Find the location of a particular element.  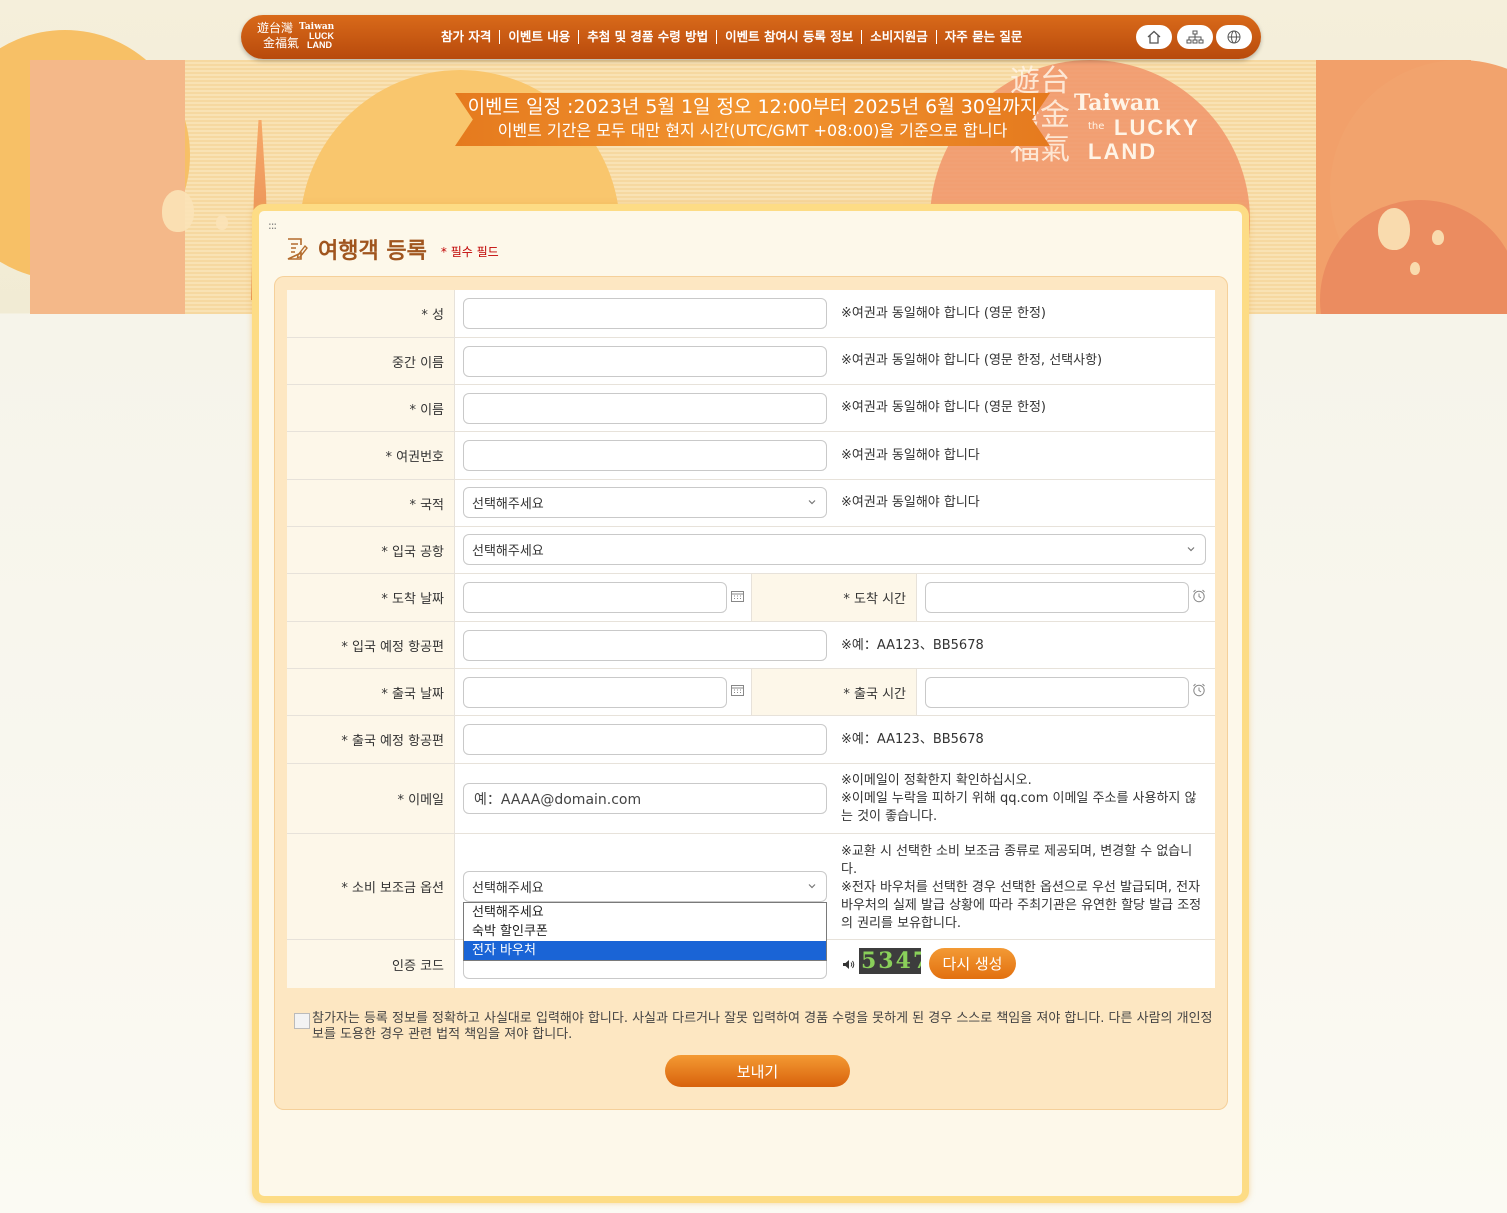

row-arrival-flight: * 입국 예정 항공편 ※예：AA123、BB5678 is located at coordinates (751, 645).